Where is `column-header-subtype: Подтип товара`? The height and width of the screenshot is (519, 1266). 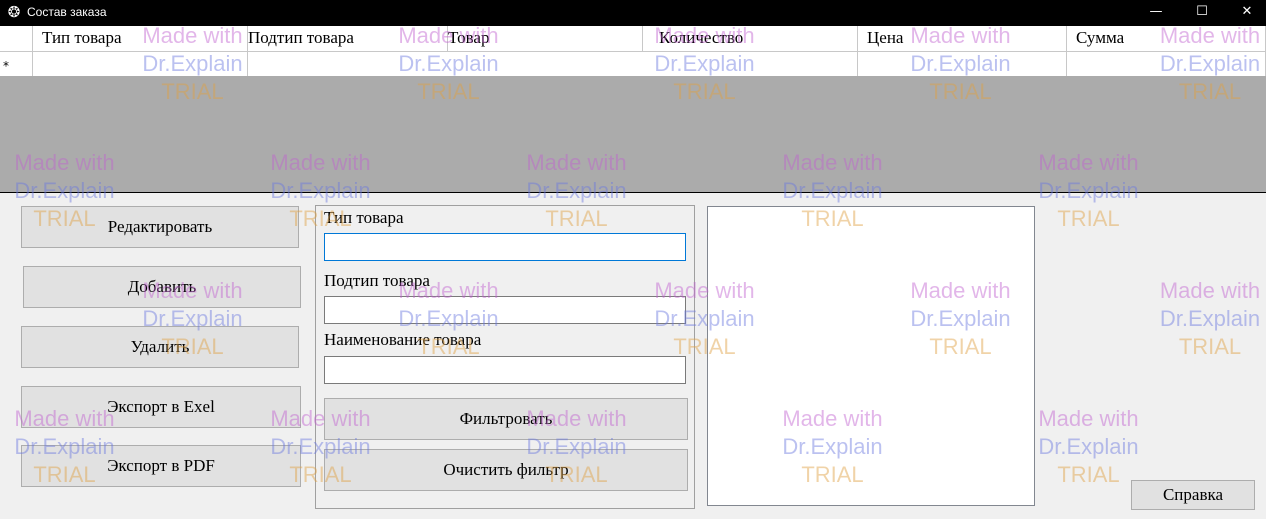 column-header-subtype: Подтип товара is located at coordinates (348, 38).